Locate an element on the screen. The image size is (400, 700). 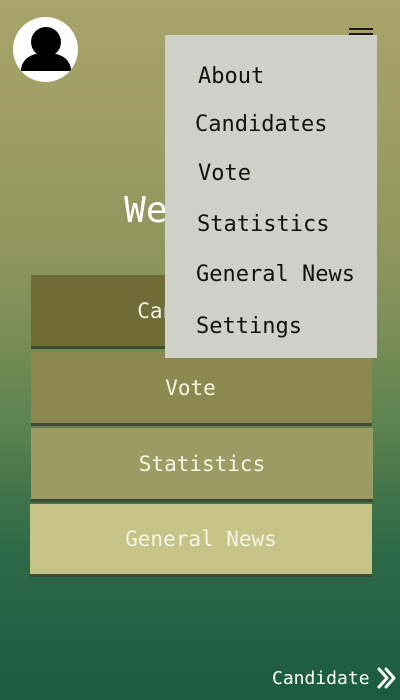
vote-button: Vote is located at coordinates (201, 389).